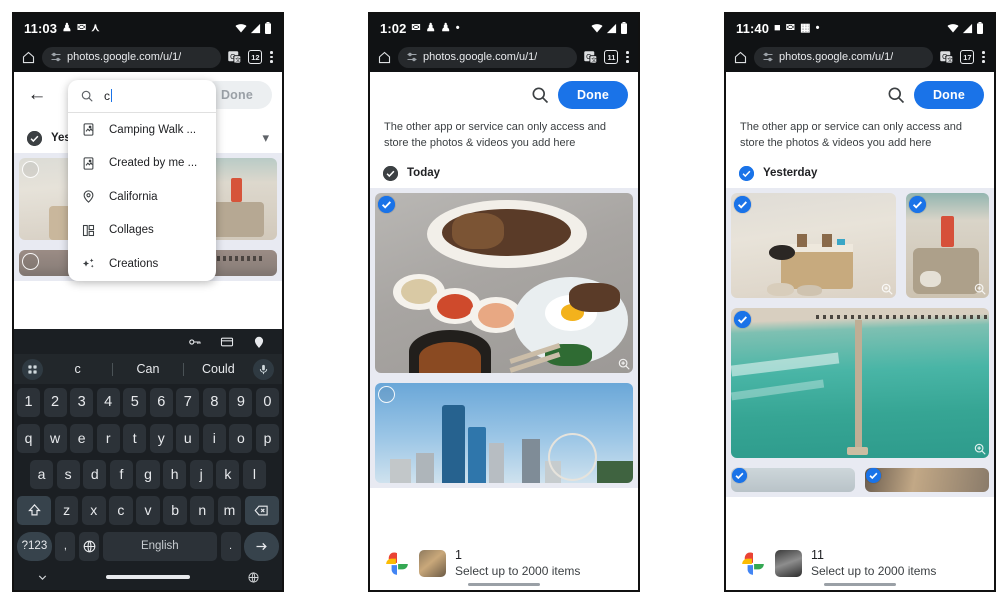 The image size is (1008, 604). Describe the element at coordinates (188, 402) in the screenshot. I see `key-7: 7` at that location.